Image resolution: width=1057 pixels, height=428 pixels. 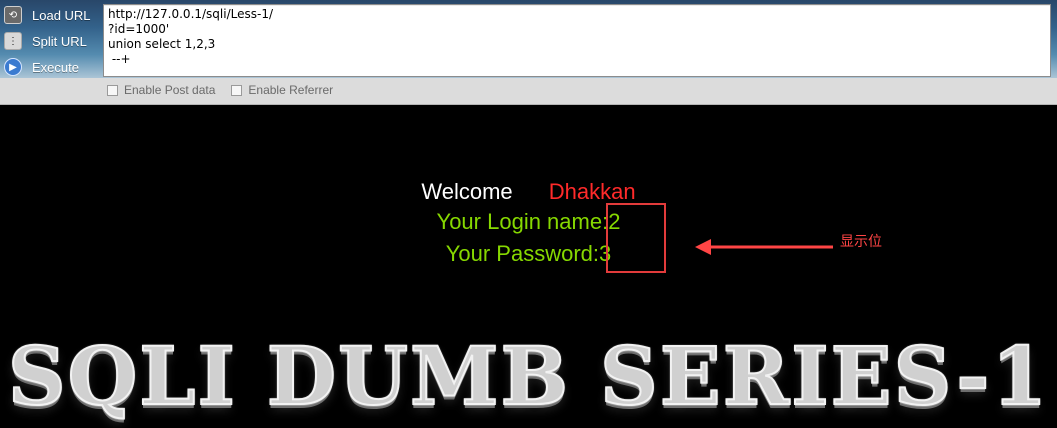 I want to click on annotation-arrow, so click(x=764, y=247).